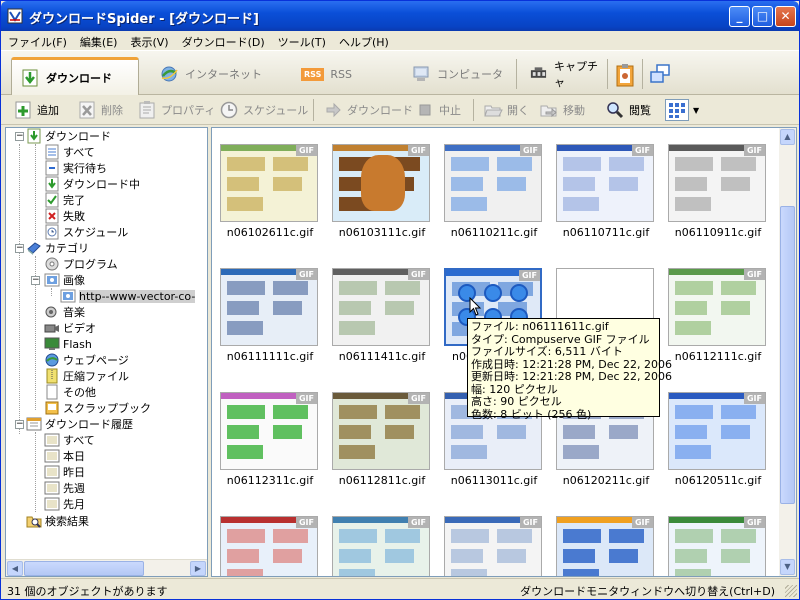 Image resolution: width=800 pixels, height=600 pixels. What do you see at coordinates (52, 360) in the screenshot?
I see `globe-icon` at bounding box center [52, 360].